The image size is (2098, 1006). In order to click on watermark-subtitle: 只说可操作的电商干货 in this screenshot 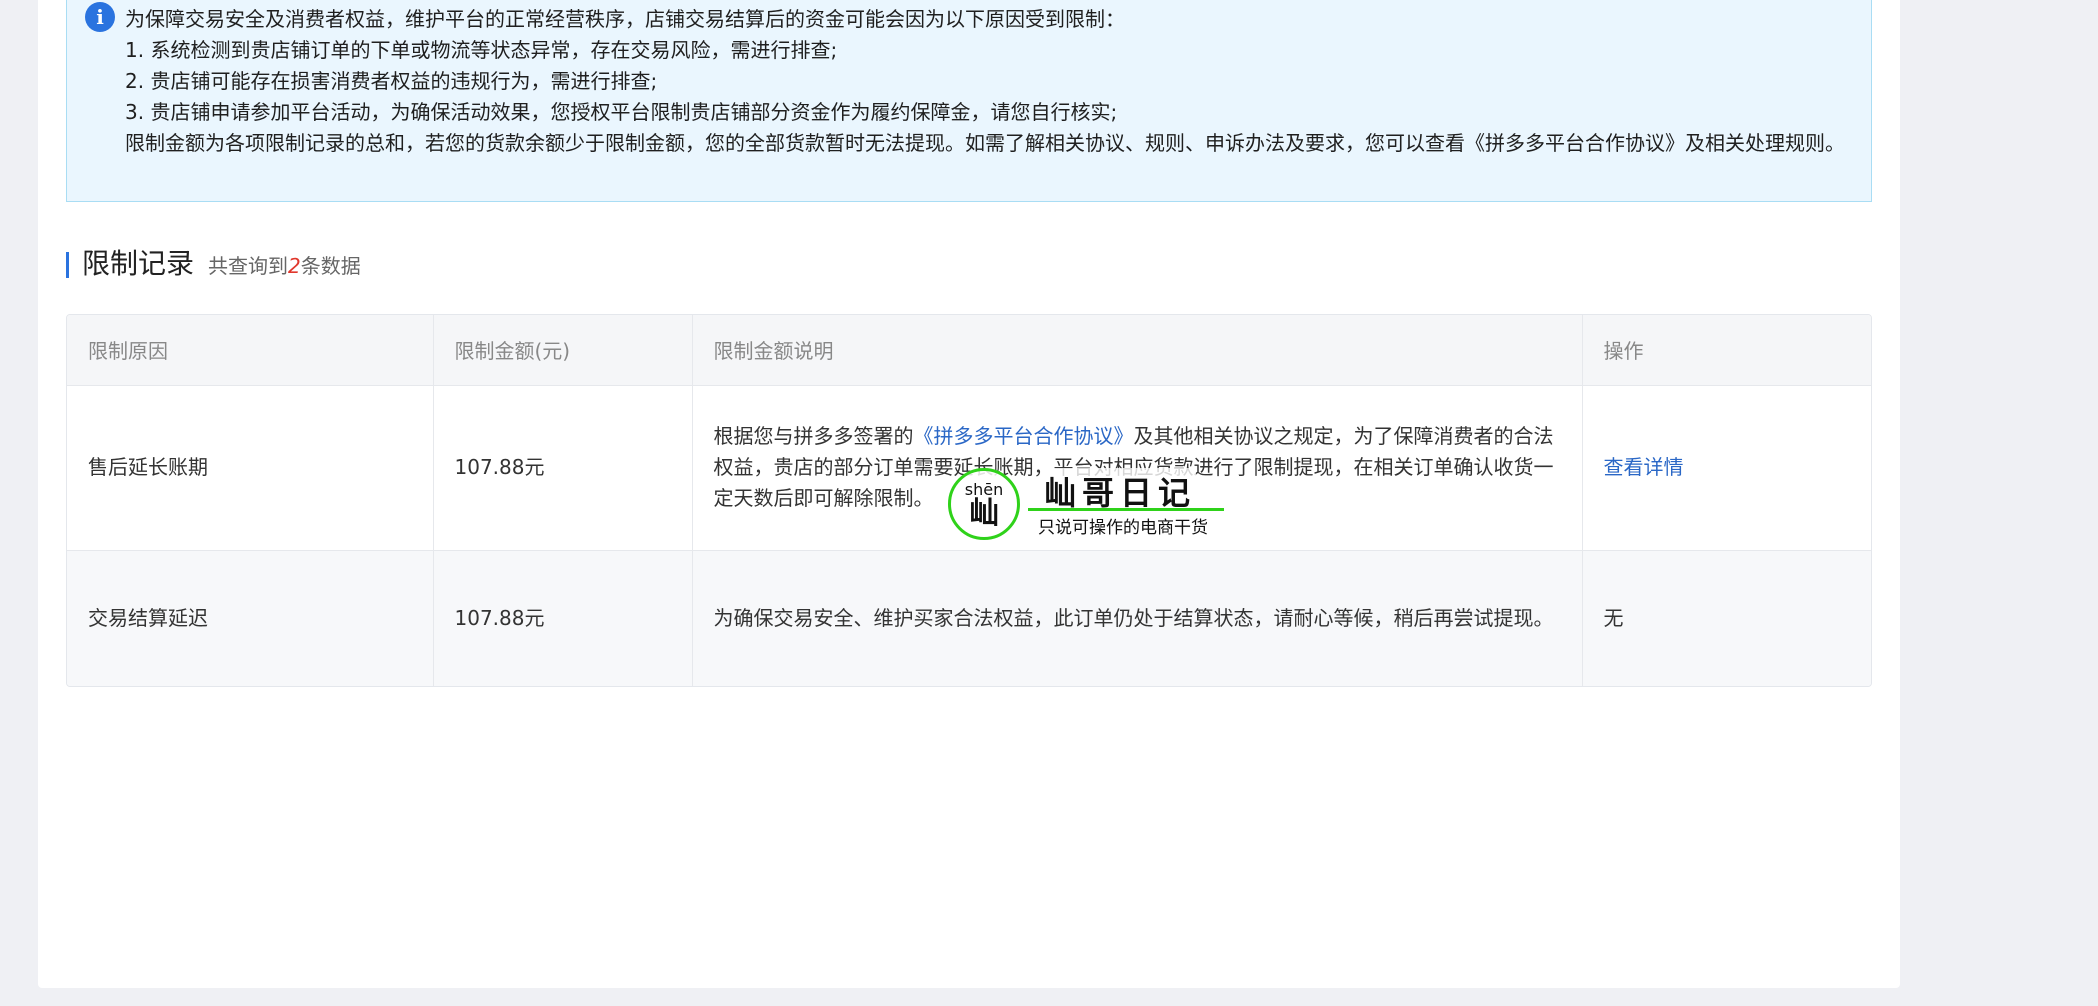, I will do `click(1123, 525)`.